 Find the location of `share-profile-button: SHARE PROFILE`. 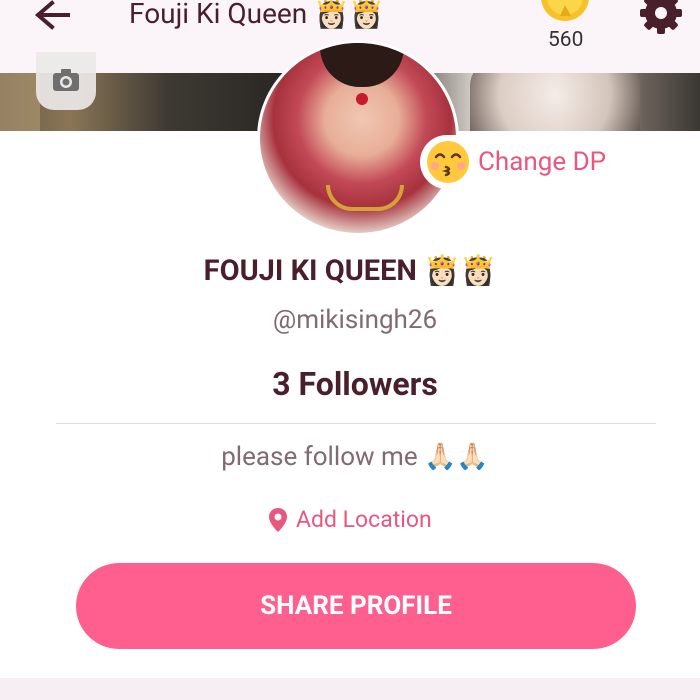

share-profile-button: SHARE PROFILE is located at coordinates (356, 606).